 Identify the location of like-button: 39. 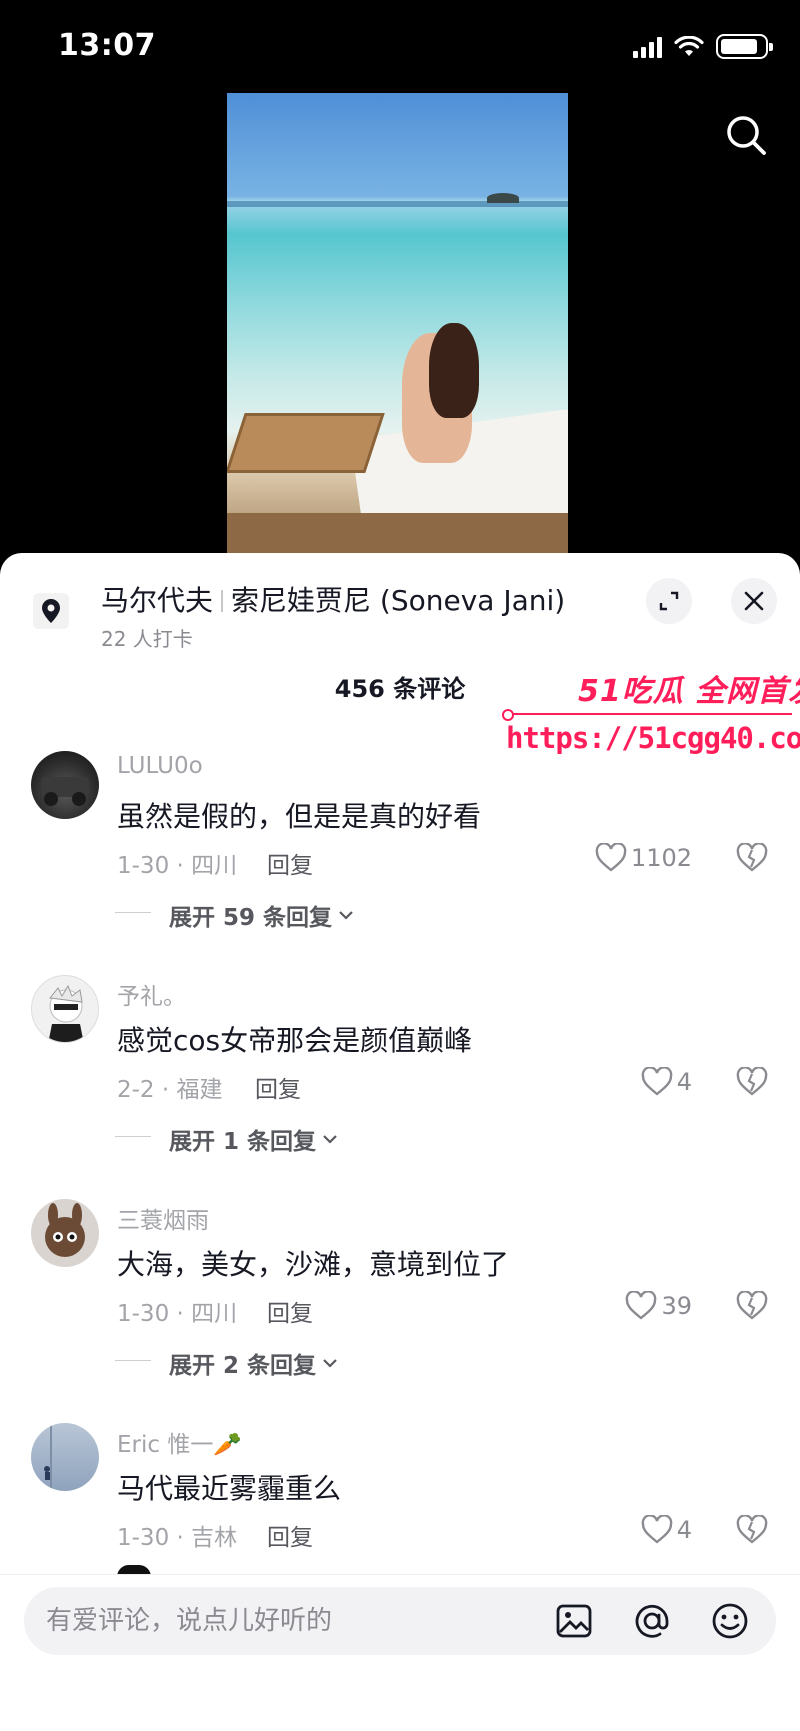
(658, 1306).